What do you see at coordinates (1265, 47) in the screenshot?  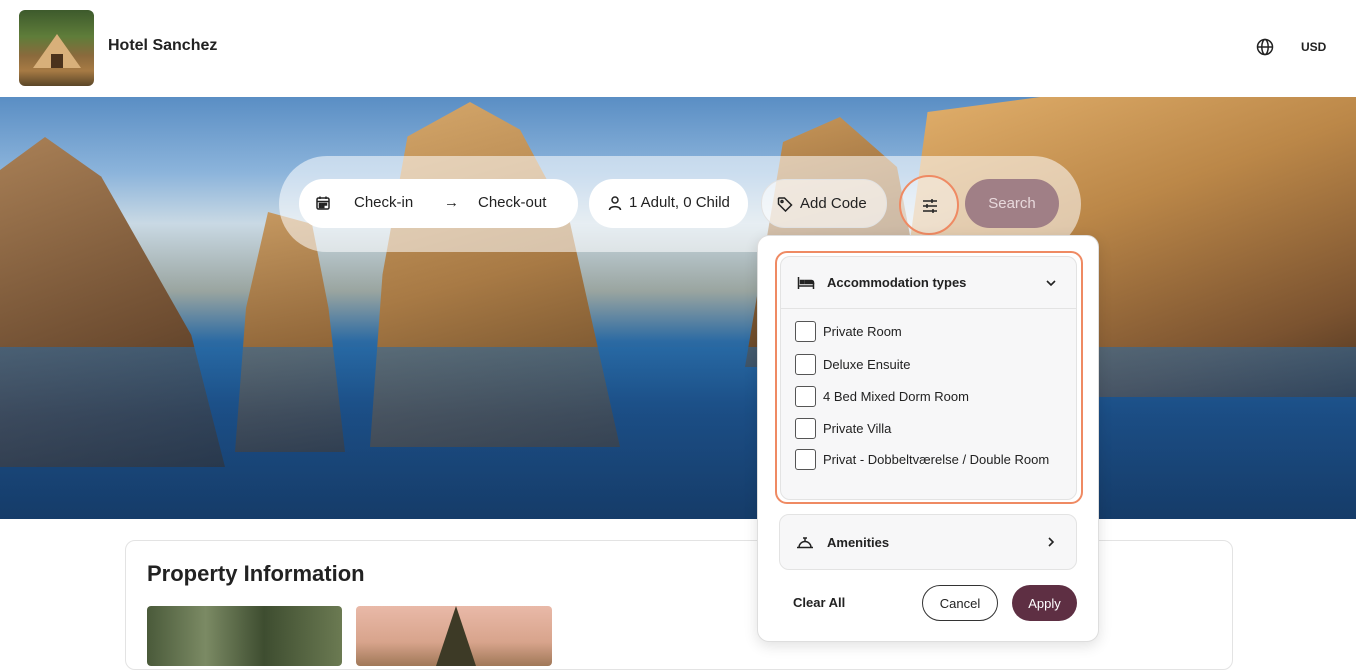 I see `globe-icon` at bounding box center [1265, 47].